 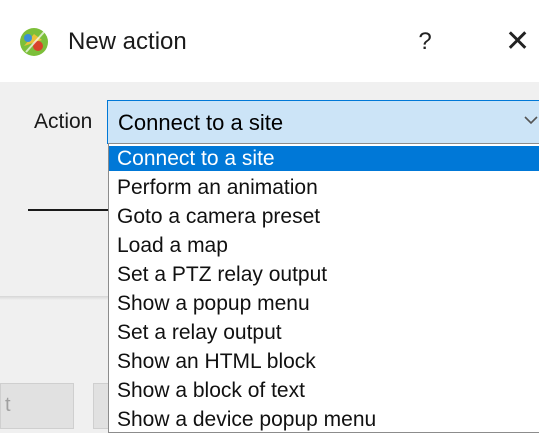 What do you see at coordinates (324, 390) in the screenshot?
I see `dropdown-item: Show a block of text` at bounding box center [324, 390].